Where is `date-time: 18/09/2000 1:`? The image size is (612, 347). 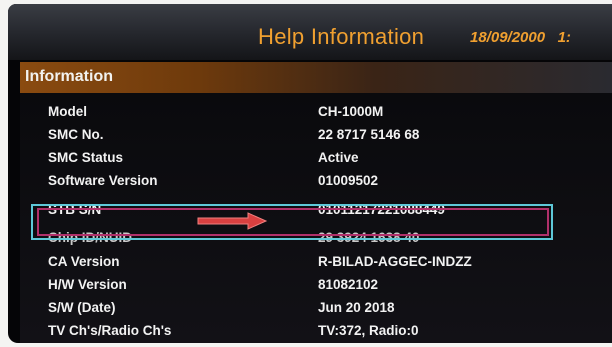
date-time: 18/09/2000 1: is located at coordinates (520, 37).